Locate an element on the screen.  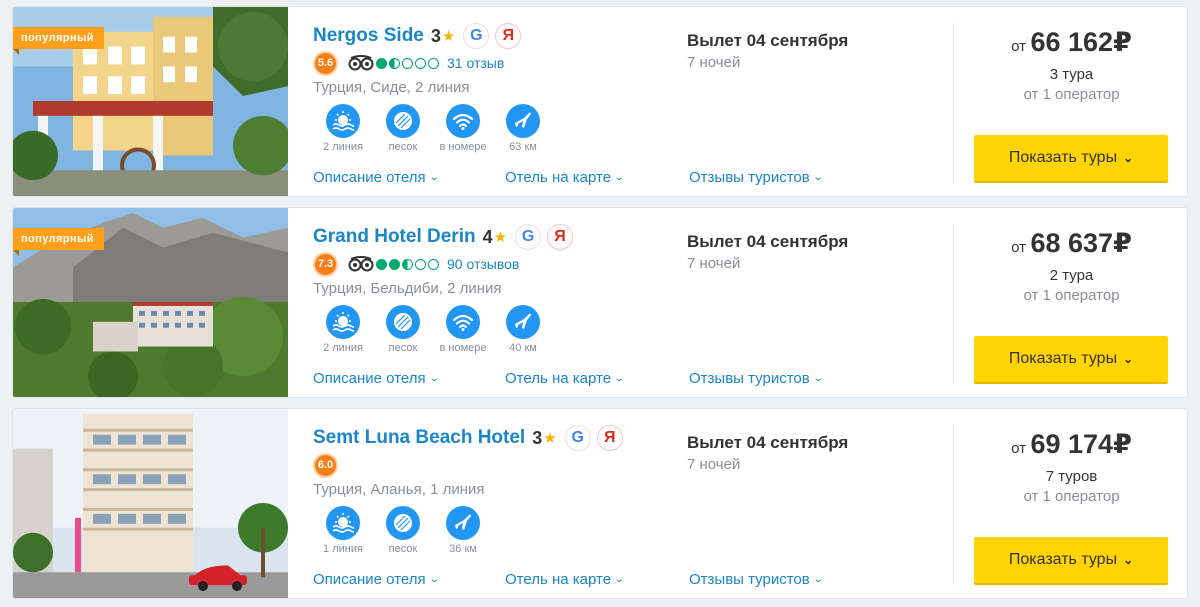
nights-count: 7 ночей is located at coordinates (714, 464).